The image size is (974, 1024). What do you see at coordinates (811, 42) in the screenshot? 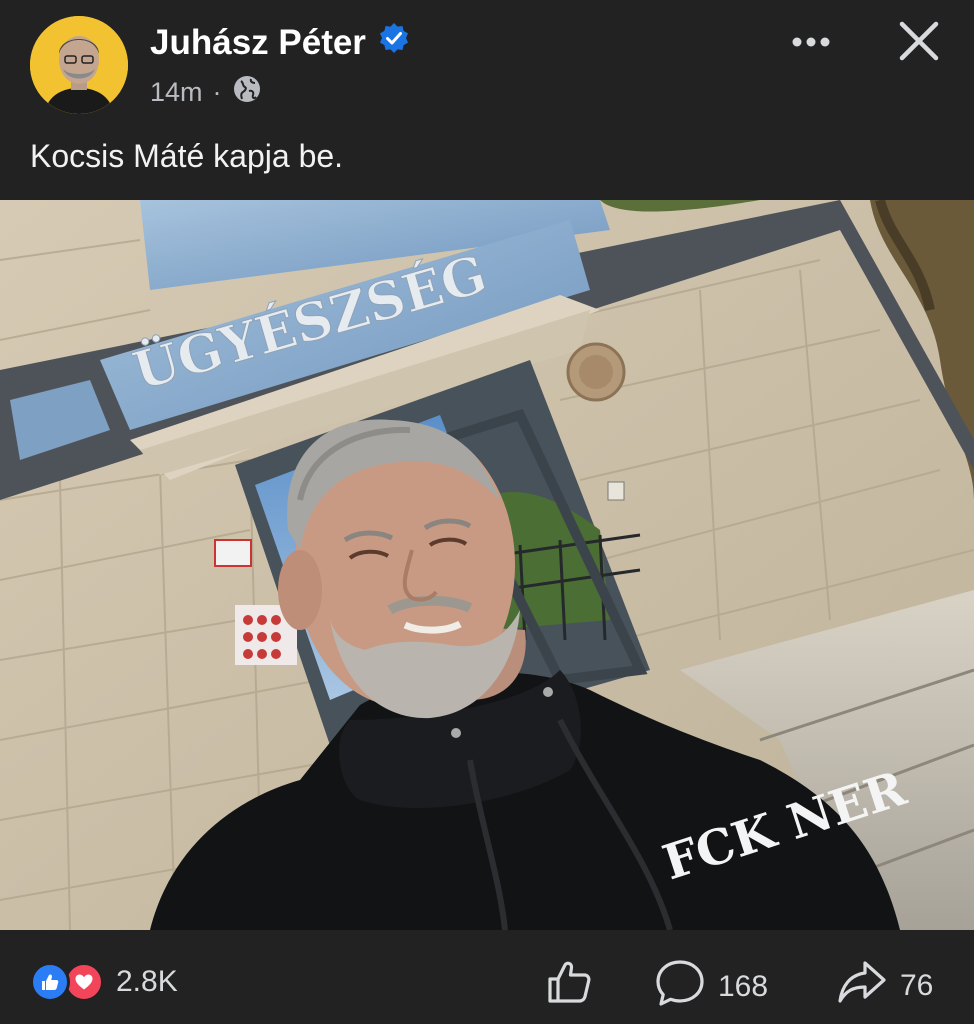
I see `more-options-icon` at bounding box center [811, 42].